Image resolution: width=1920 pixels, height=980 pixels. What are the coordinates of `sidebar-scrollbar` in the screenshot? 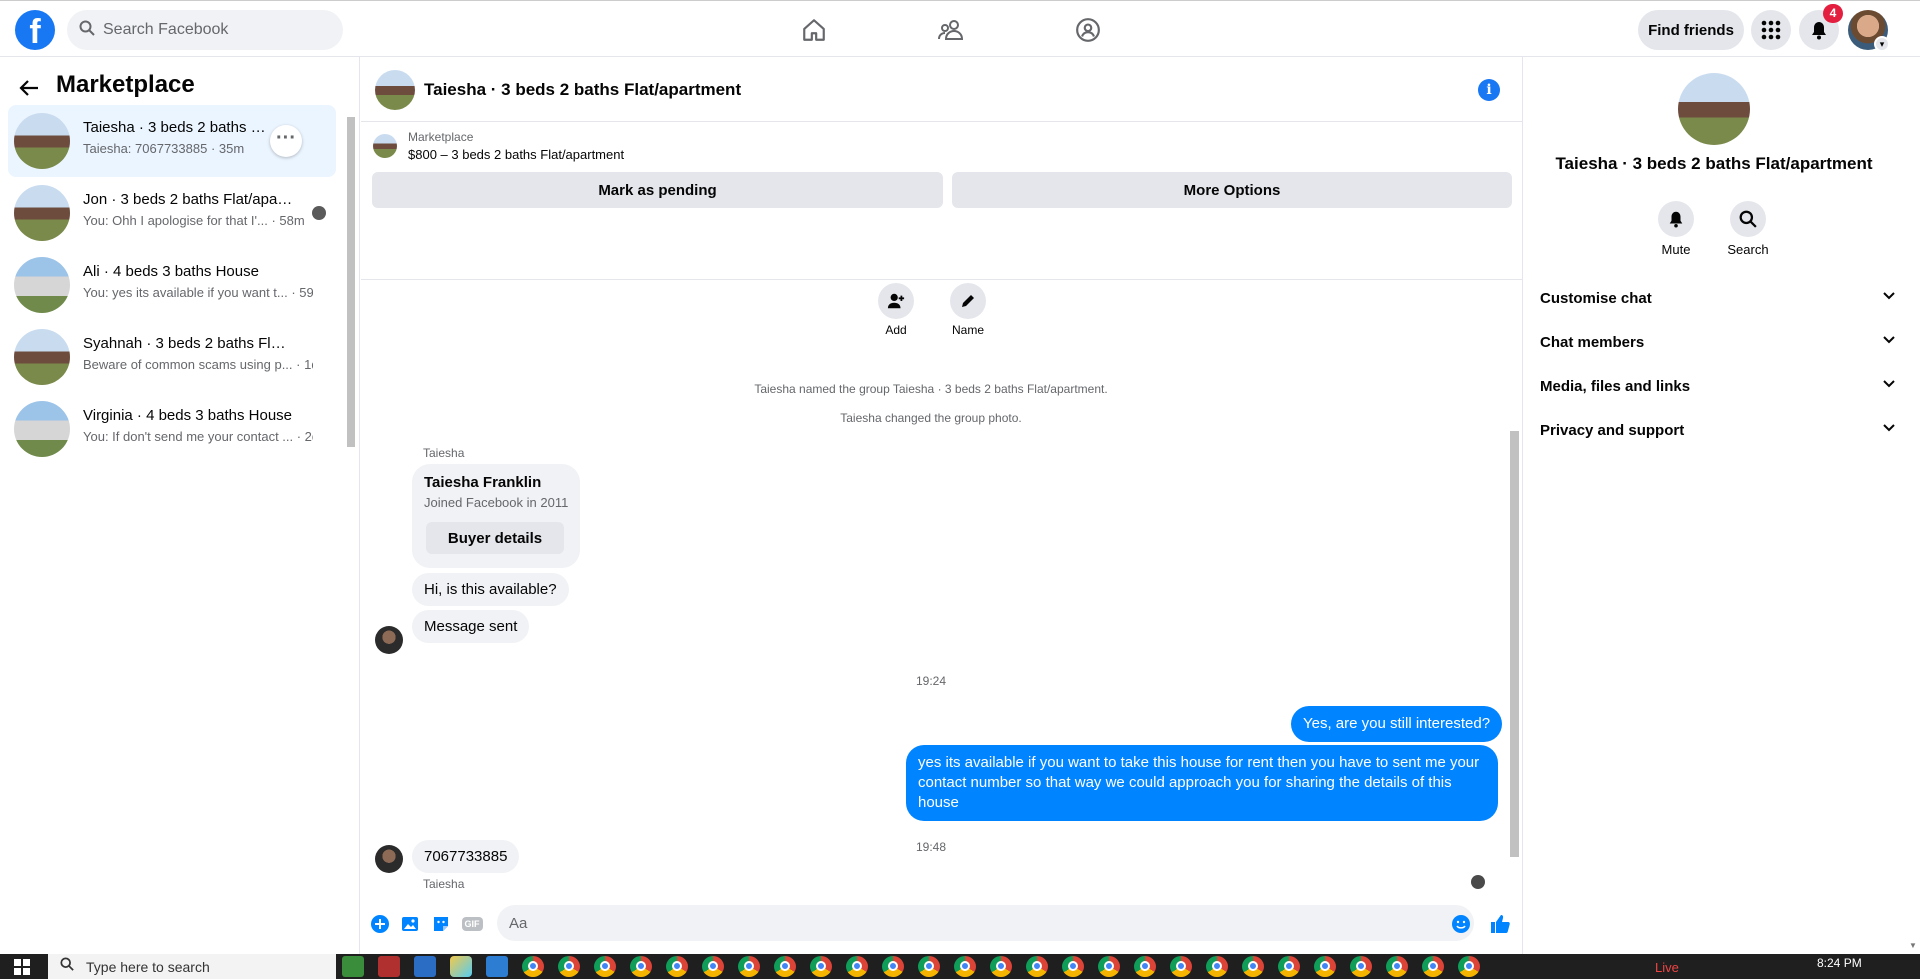 It's located at (351, 285).